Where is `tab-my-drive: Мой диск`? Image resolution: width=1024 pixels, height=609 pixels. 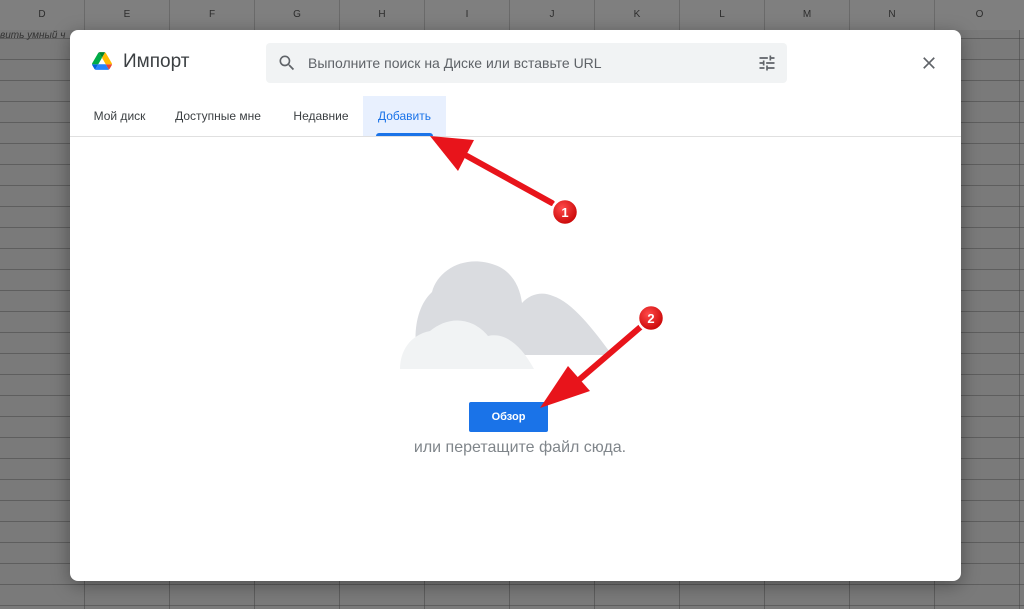 tab-my-drive: Мой диск is located at coordinates (119, 116).